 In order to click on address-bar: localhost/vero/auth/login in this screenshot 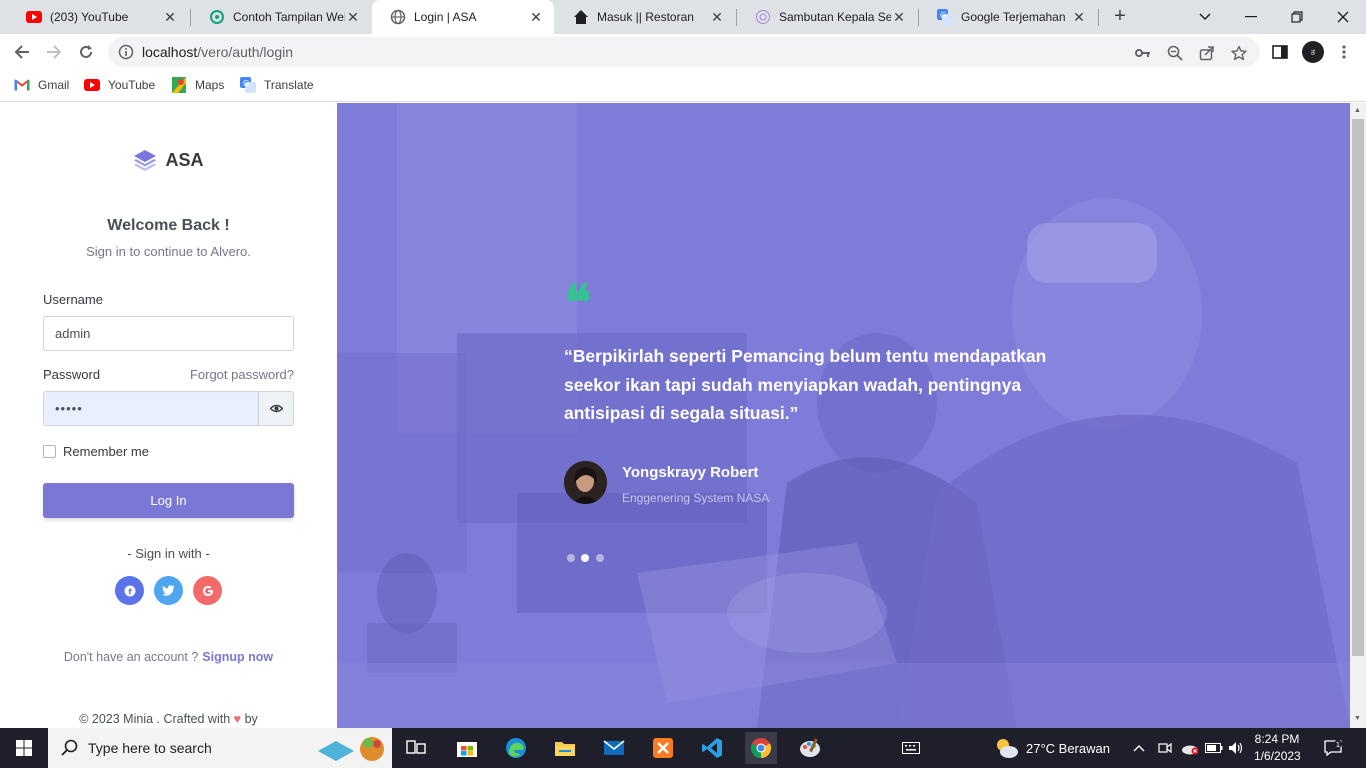, I will do `click(684, 52)`.